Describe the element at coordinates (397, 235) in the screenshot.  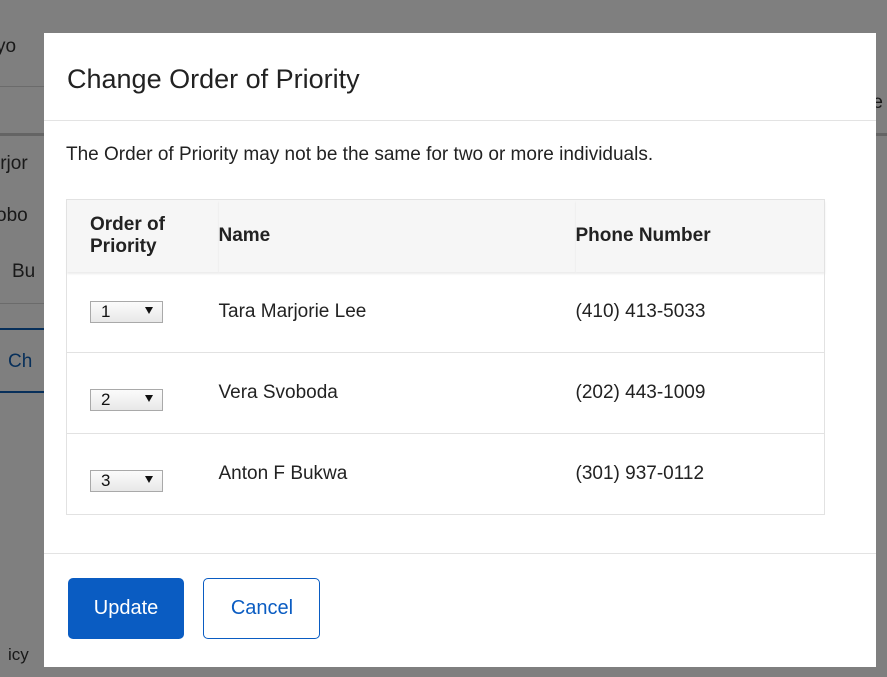
I see `header-name: Name` at that location.